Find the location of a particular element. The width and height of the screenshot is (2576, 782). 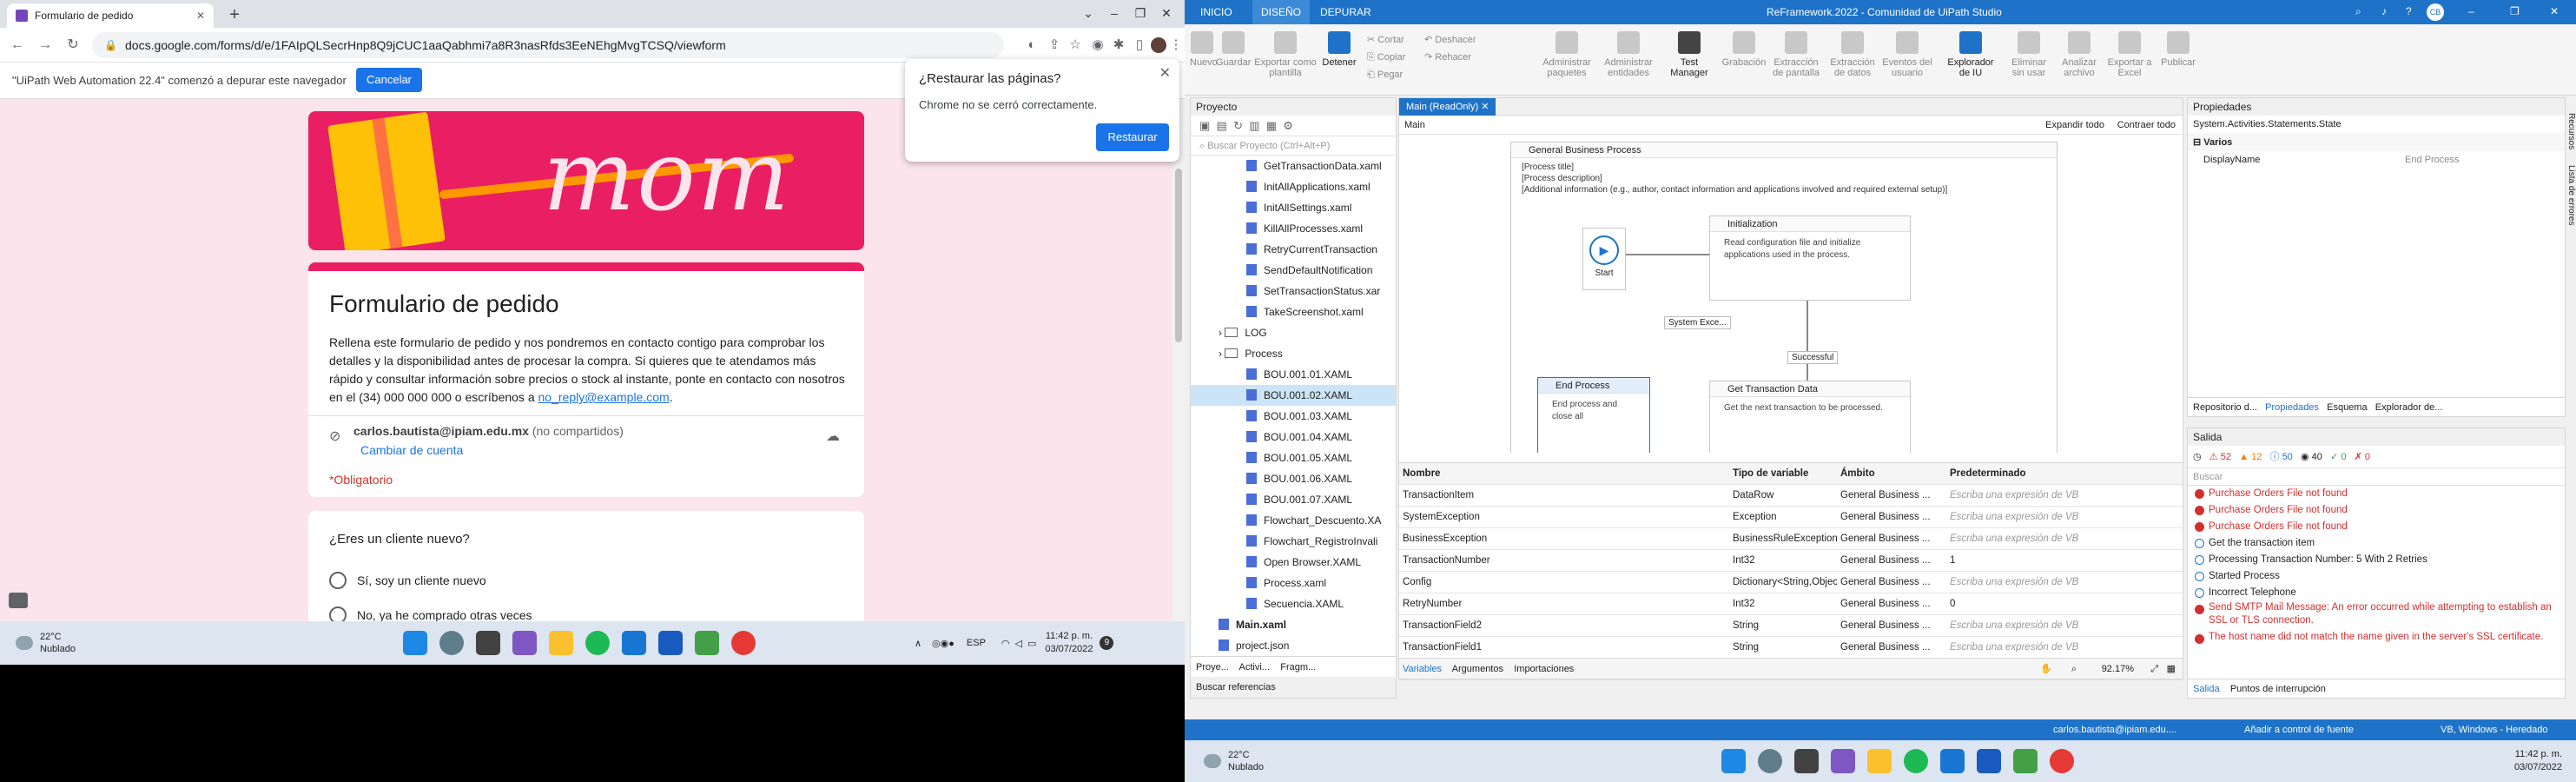

expand-all-link: Expandir todo is located at coordinates (2074, 125).